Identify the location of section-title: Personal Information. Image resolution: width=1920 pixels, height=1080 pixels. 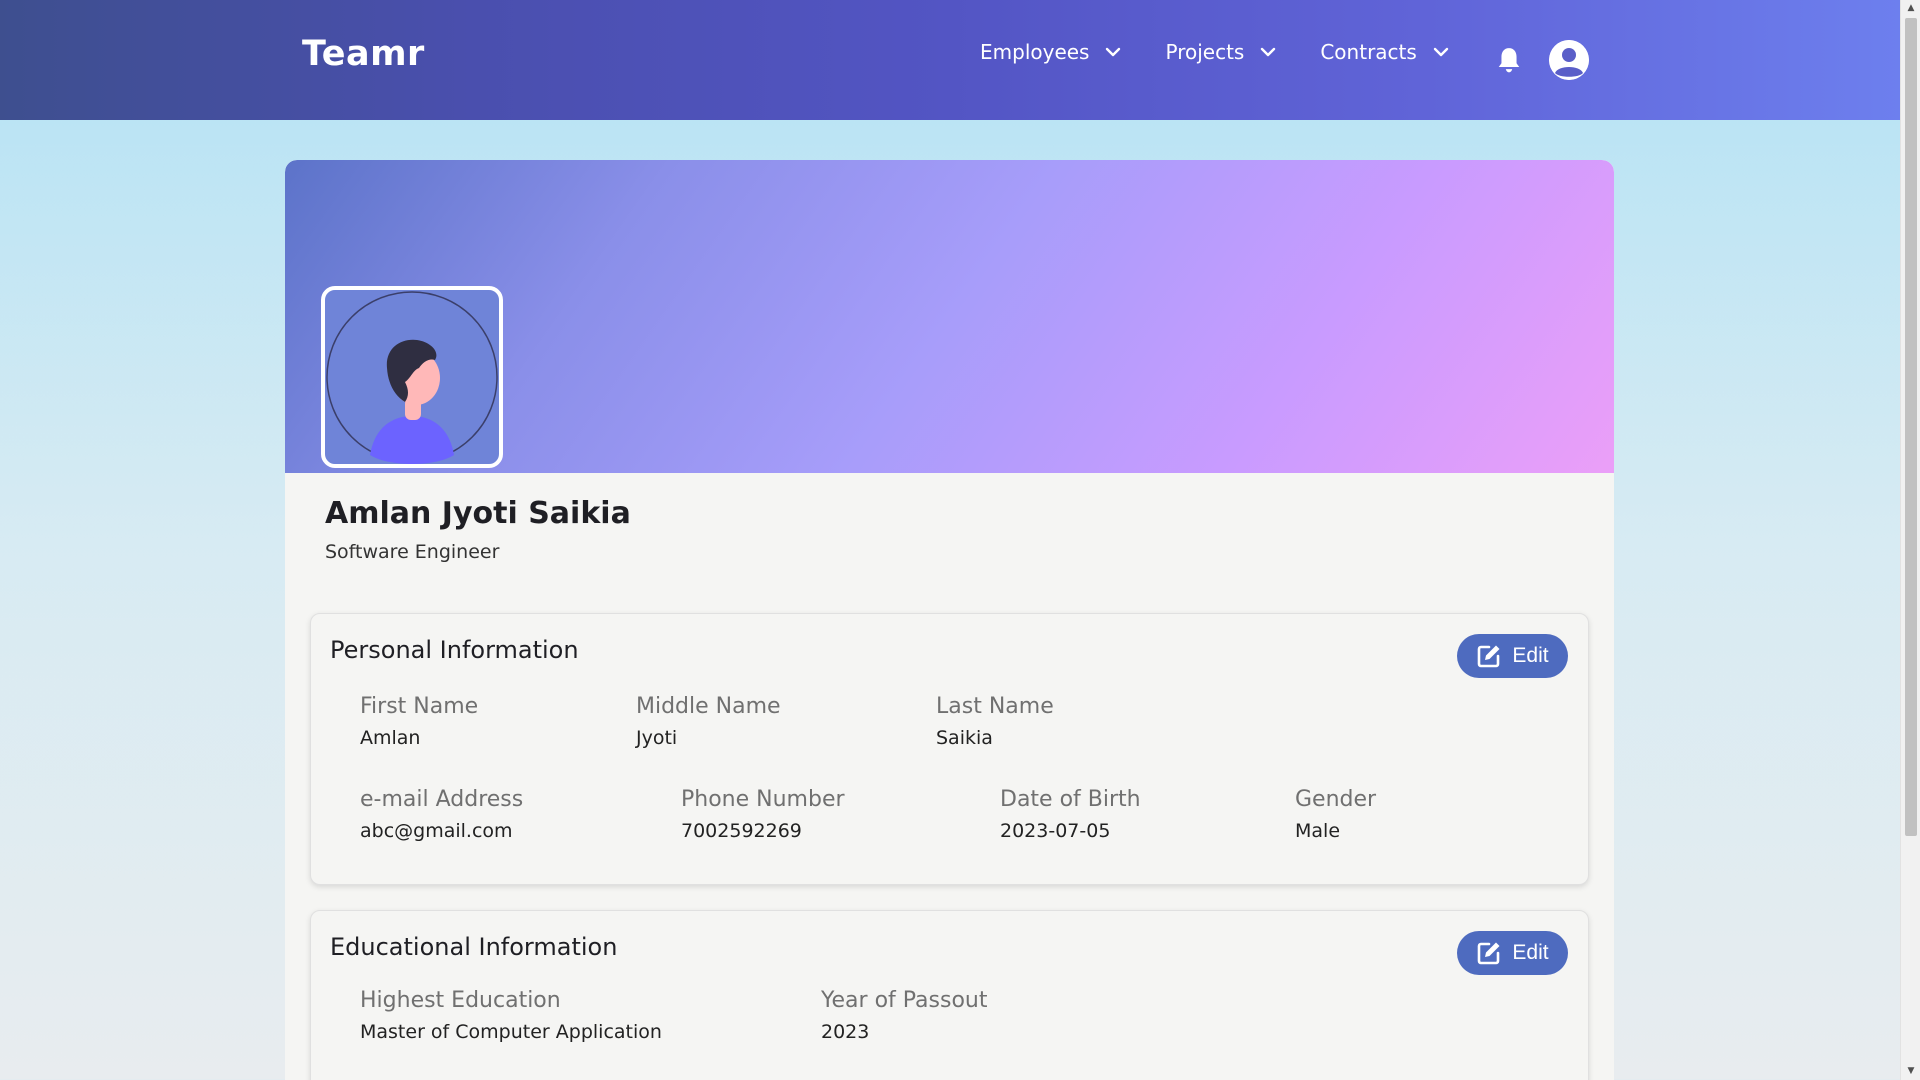
(454, 650).